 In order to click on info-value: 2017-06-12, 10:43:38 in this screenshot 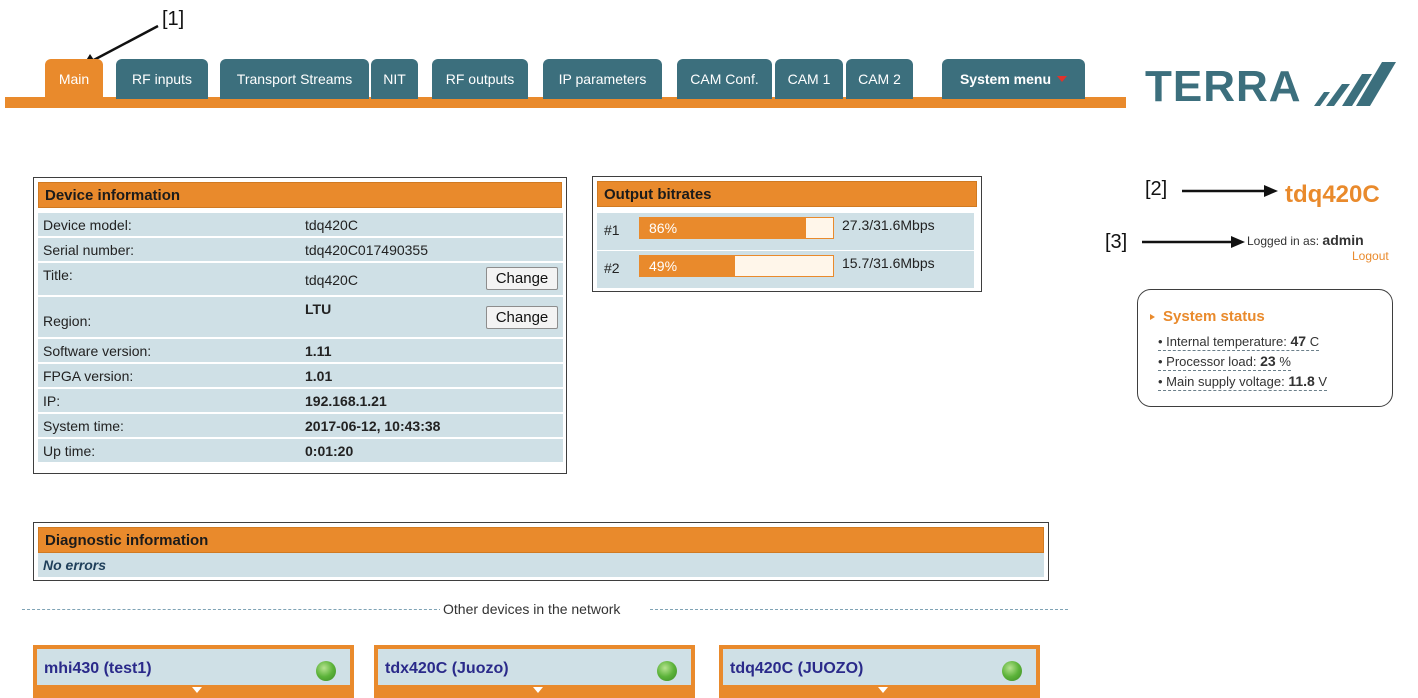, I will do `click(373, 426)`.